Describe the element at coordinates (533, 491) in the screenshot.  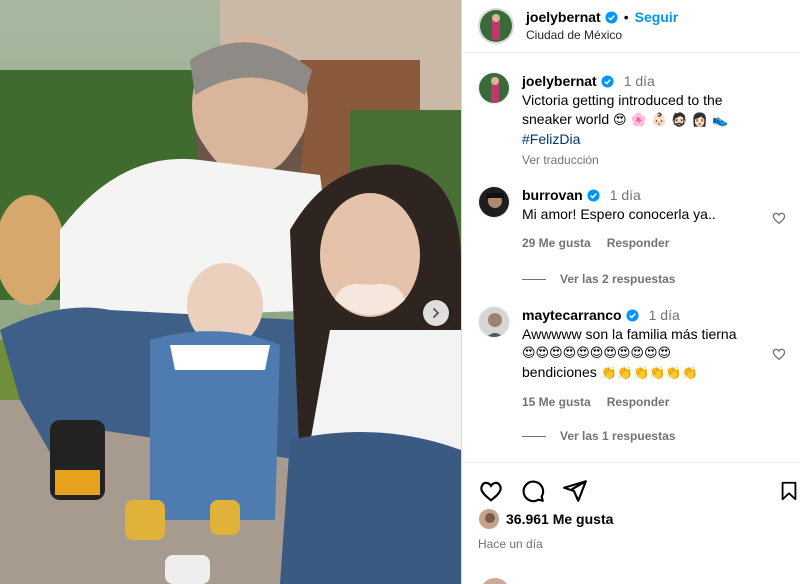
I see `comment-icon` at that location.